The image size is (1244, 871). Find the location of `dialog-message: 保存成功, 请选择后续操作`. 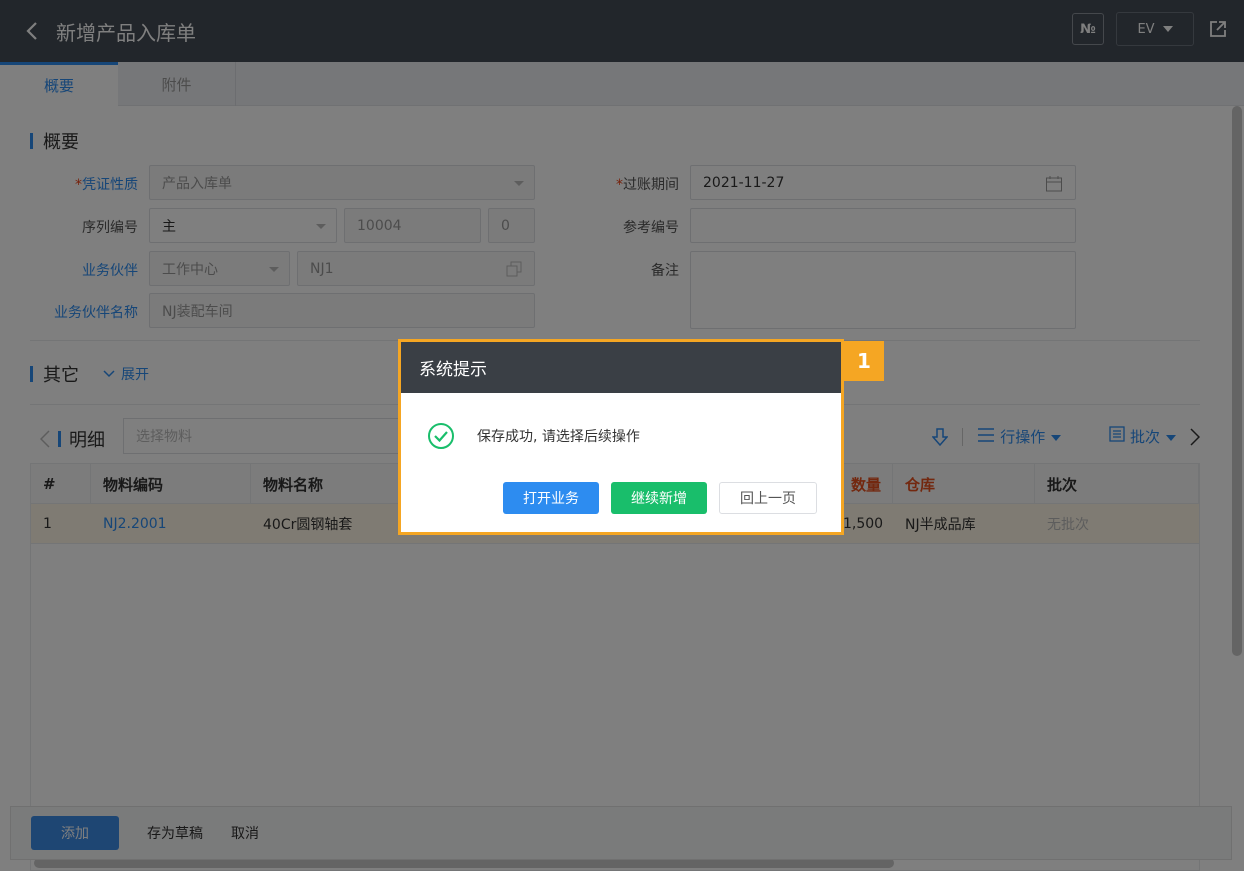

dialog-message: 保存成功, 请选择后续操作 is located at coordinates (558, 437).